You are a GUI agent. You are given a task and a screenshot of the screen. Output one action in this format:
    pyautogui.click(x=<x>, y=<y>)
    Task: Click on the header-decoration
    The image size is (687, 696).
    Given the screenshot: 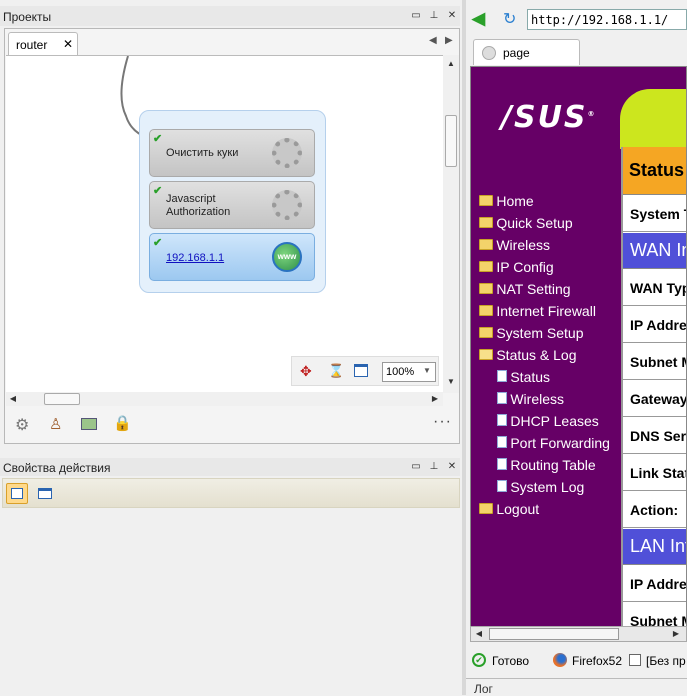 What is the action you would take?
    pyautogui.click(x=653, y=119)
    